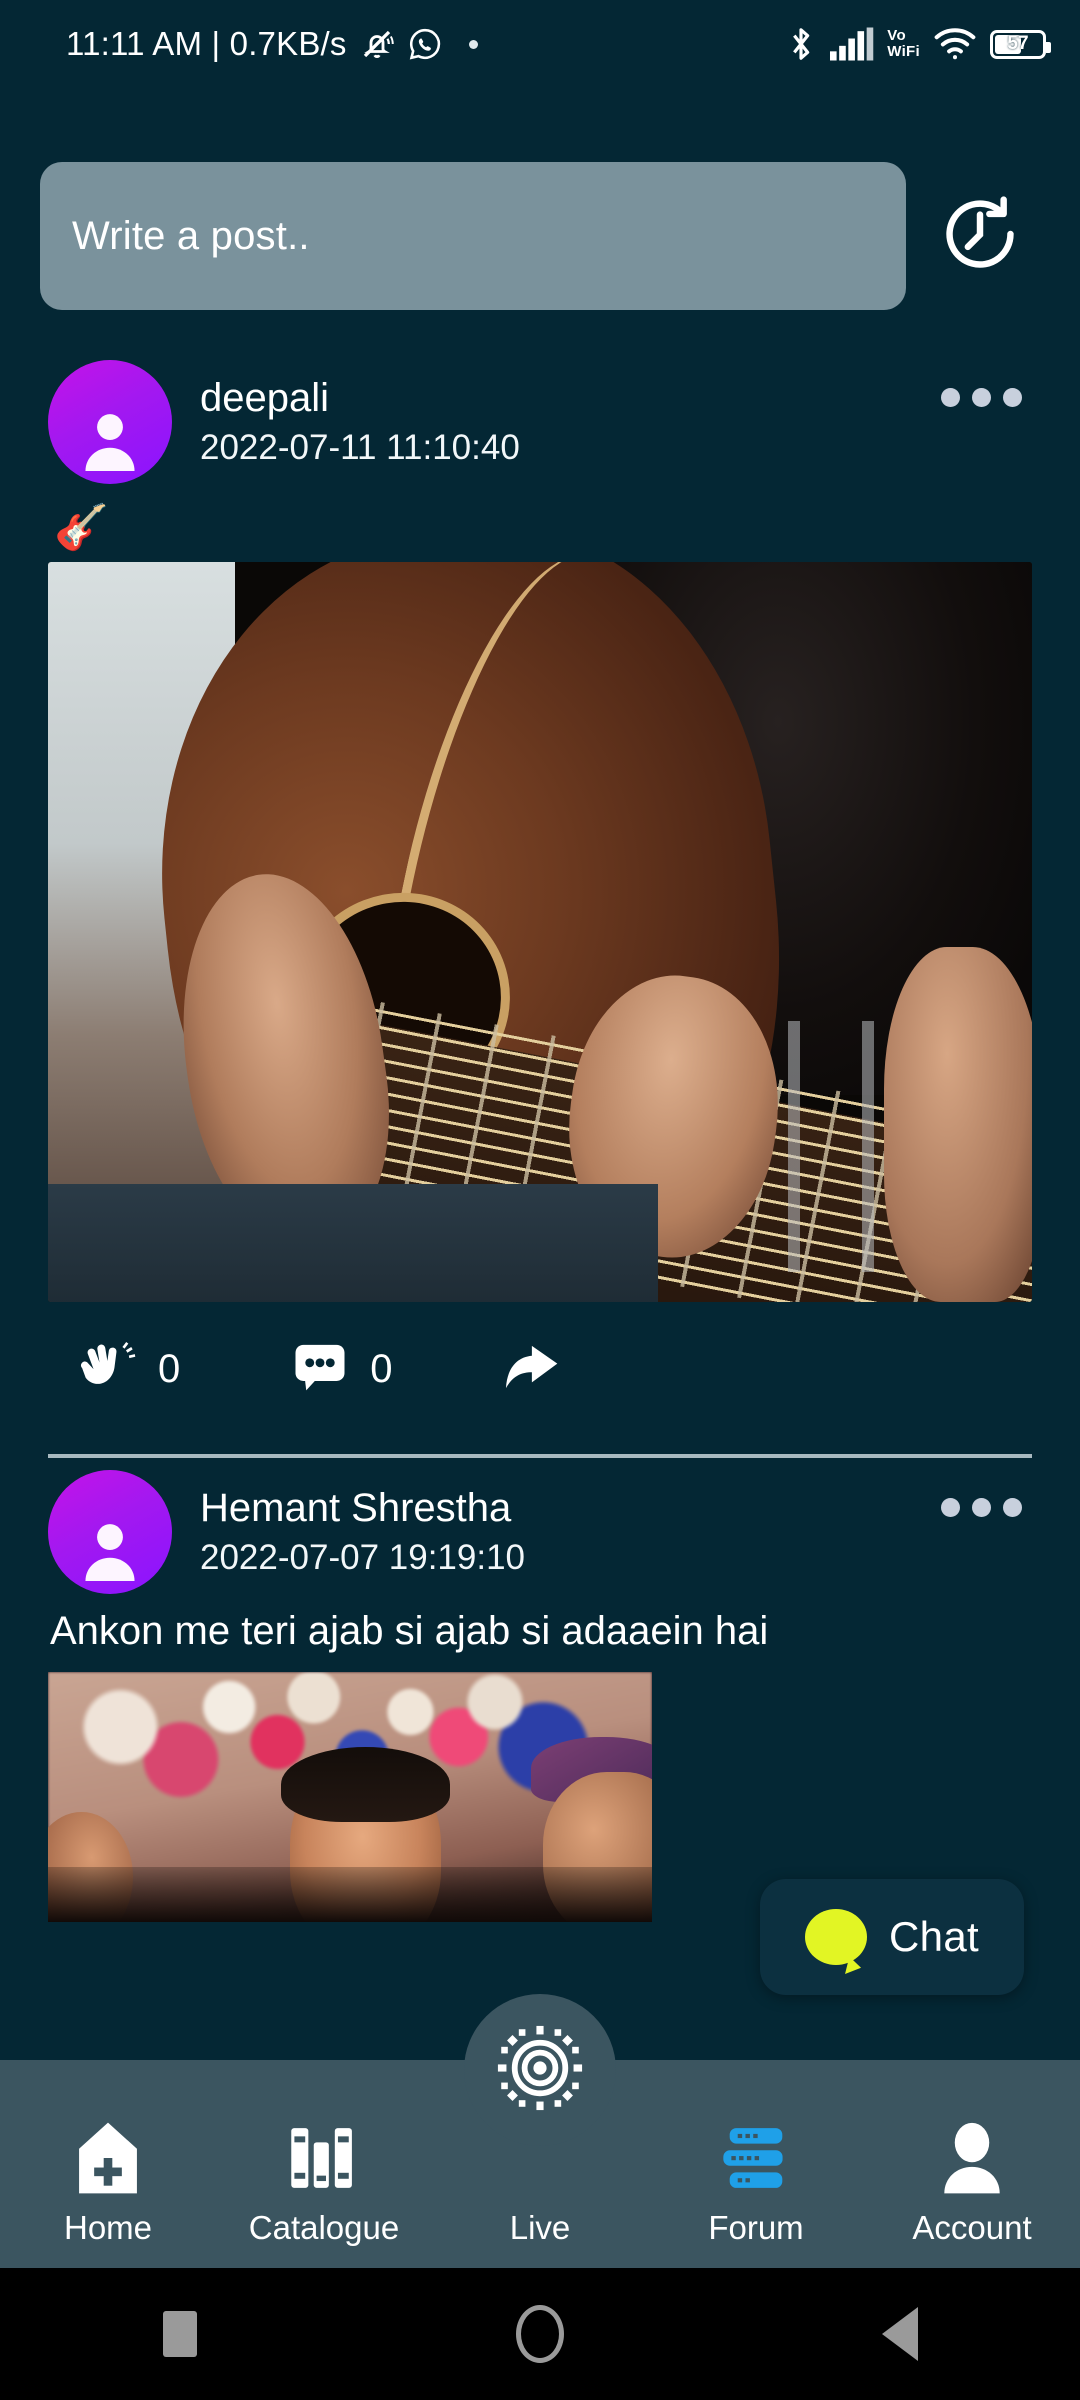 The height and width of the screenshot is (2400, 1080). I want to click on nav-item-home: Home, so click(108, 2164).